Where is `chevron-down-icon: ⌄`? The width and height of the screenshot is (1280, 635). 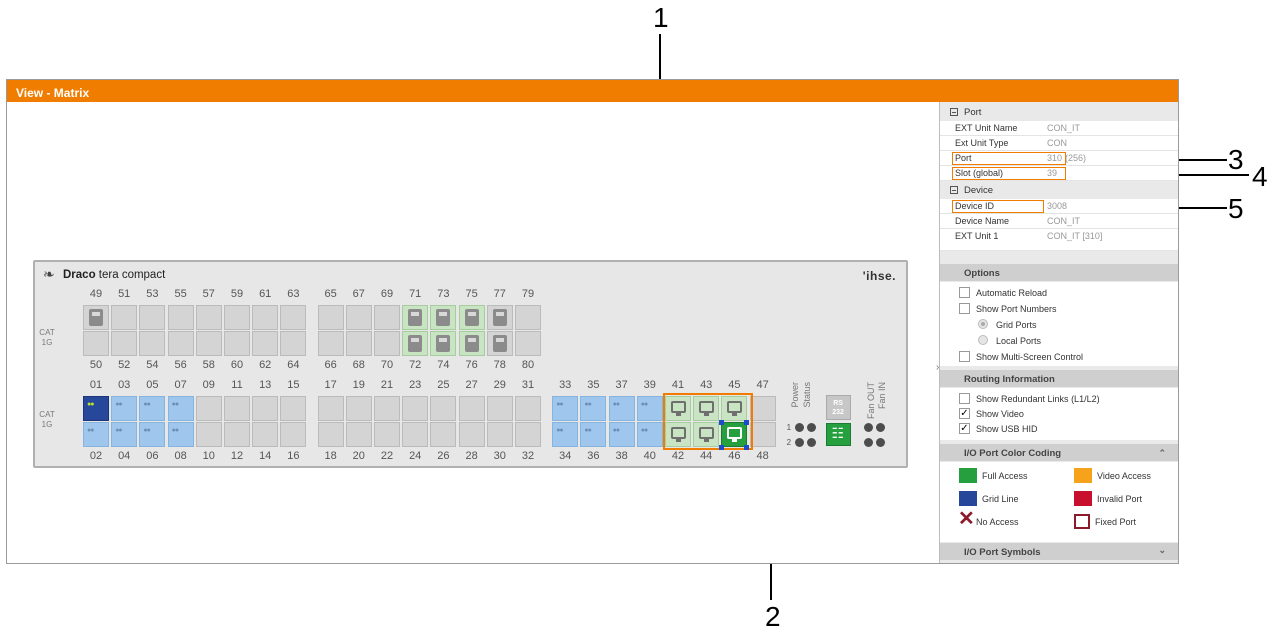
chevron-down-icon: ⌄ is located at coordinates (1162, 550).